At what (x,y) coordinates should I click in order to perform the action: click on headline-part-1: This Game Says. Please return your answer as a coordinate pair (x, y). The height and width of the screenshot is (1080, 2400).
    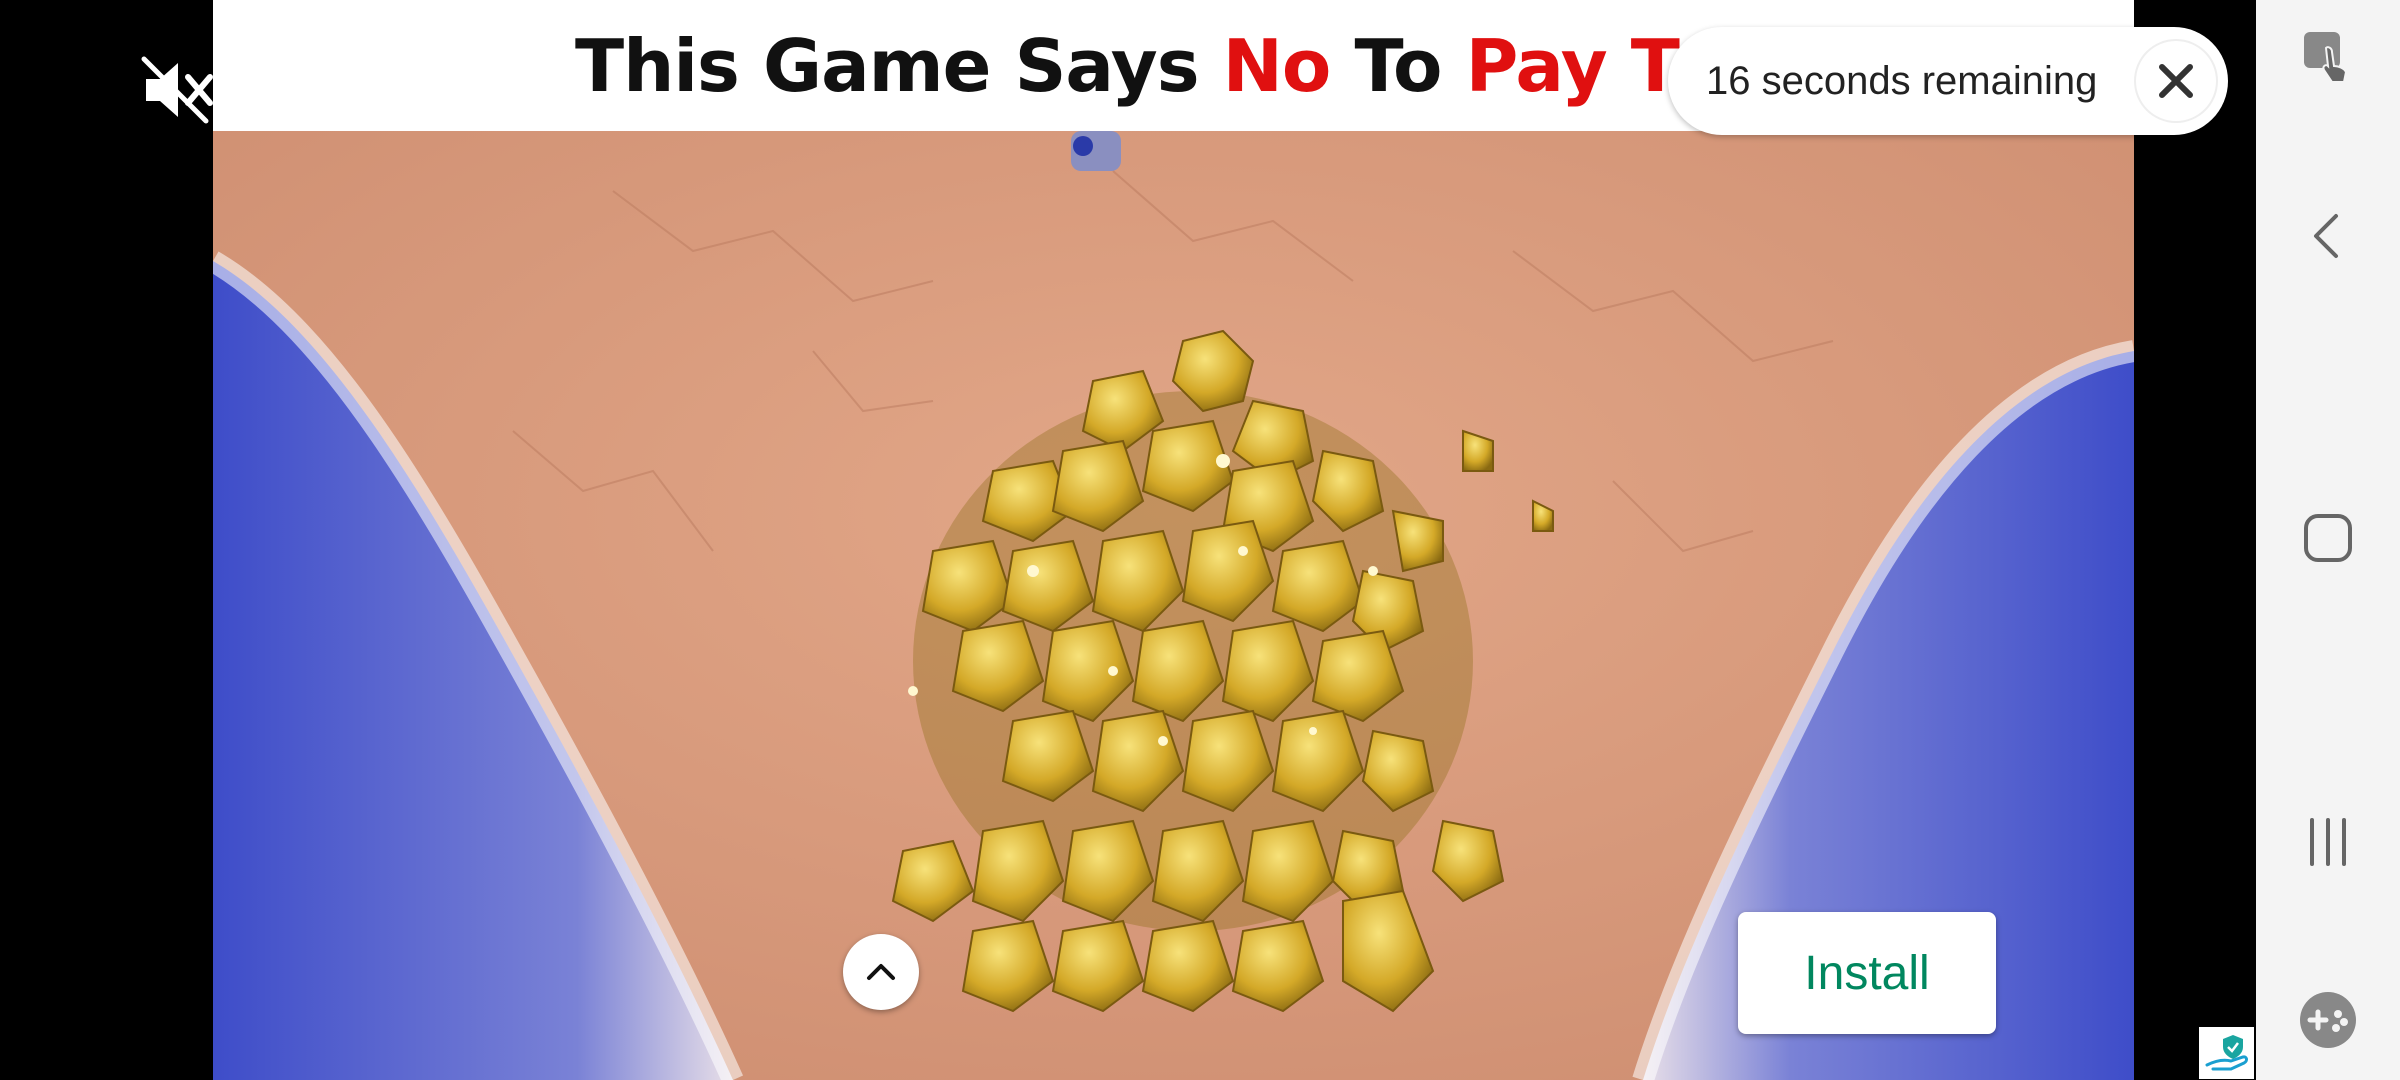
    Looking at the image, I should click on (899, 65).